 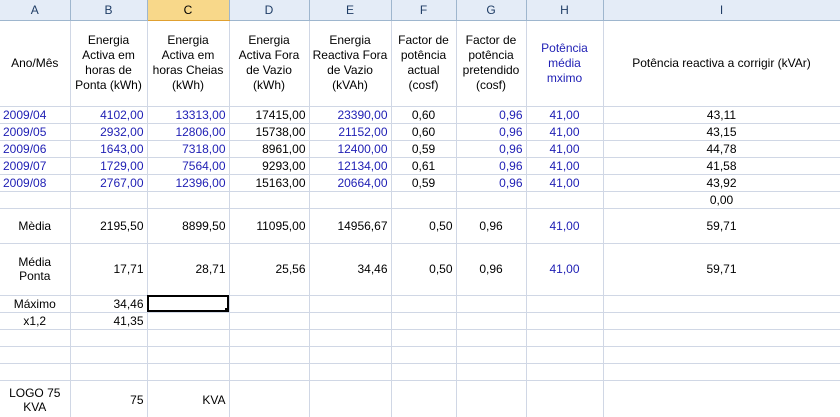 I want to click on cell: 13313,00, so click(x=188, y=115).